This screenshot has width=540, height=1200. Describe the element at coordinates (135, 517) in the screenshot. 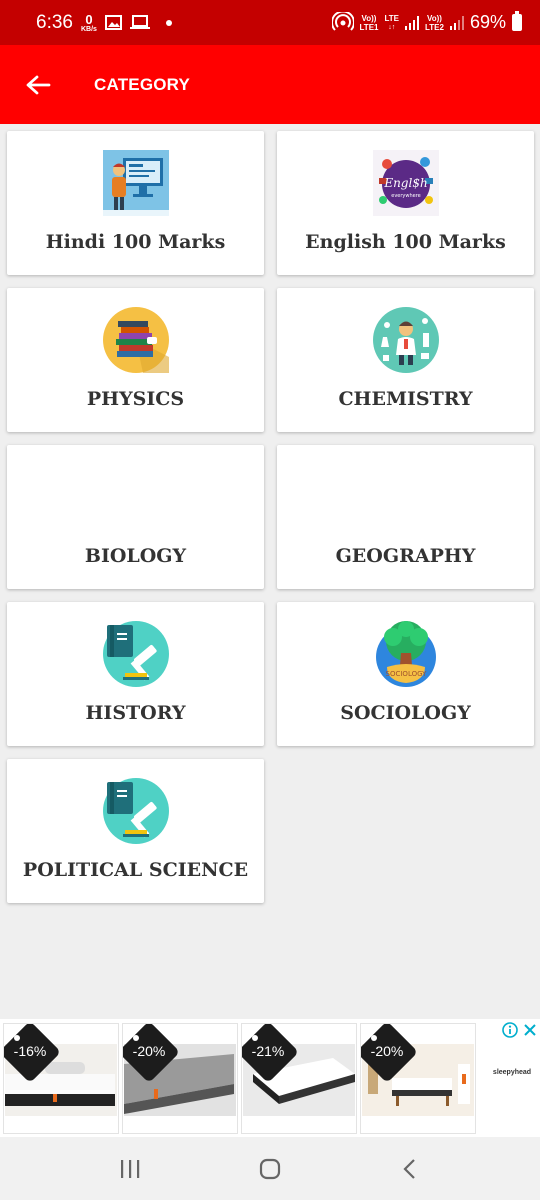

I see `category-card-biology: BIOLOGY` at that location.